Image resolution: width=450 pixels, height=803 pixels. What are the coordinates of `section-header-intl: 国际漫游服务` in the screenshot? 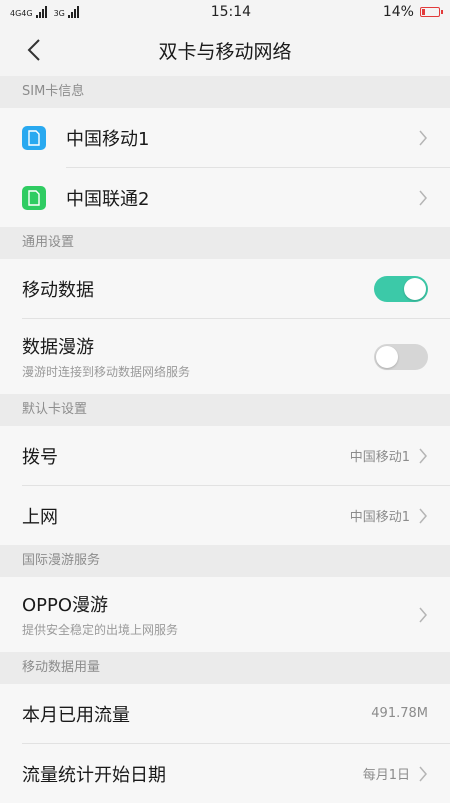 It's located at (225, 561).